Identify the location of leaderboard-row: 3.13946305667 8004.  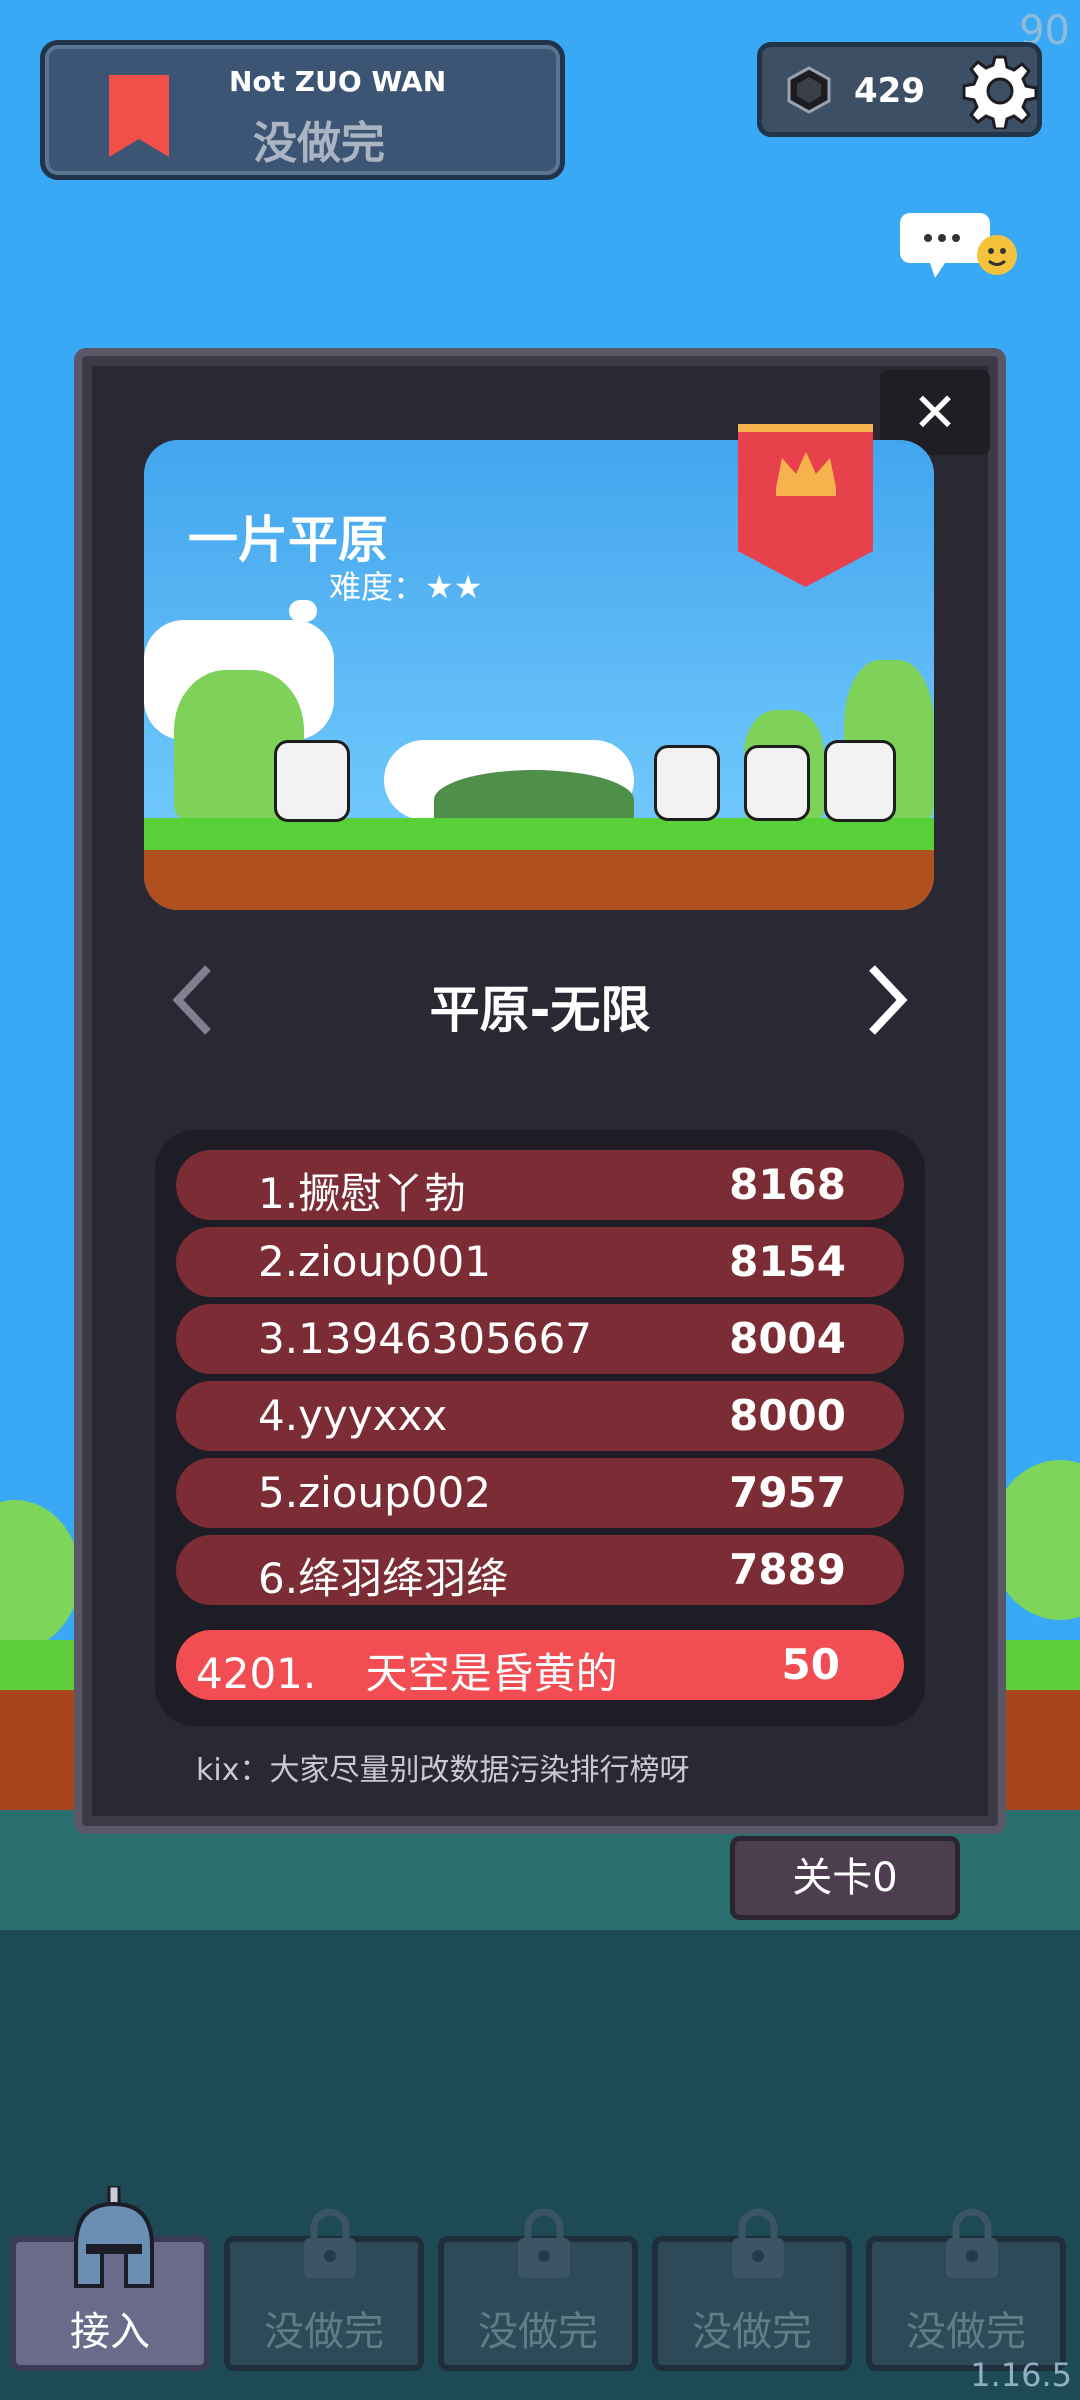
(540, 1339).